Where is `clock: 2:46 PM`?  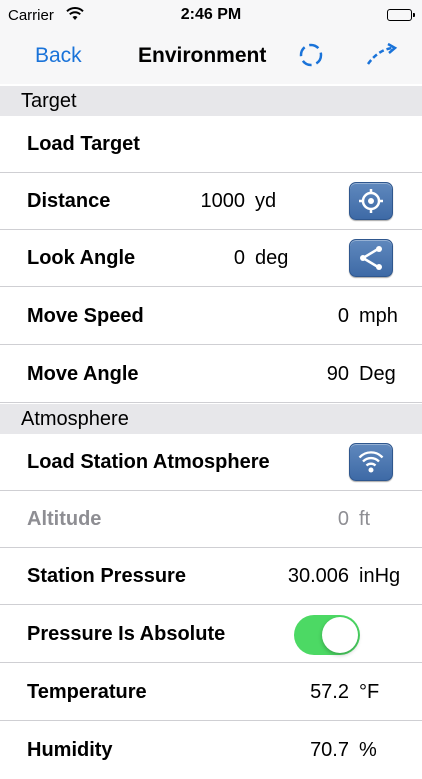 clock: 2:46 PM is located at coordinates (211, 14).